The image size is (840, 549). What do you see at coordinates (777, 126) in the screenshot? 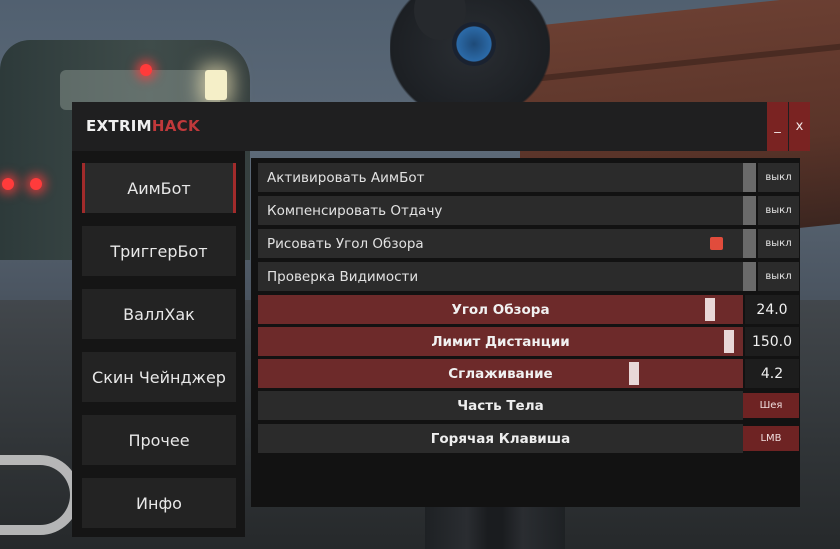
I see `minimize-button: _` at bounding box center [777, 126].